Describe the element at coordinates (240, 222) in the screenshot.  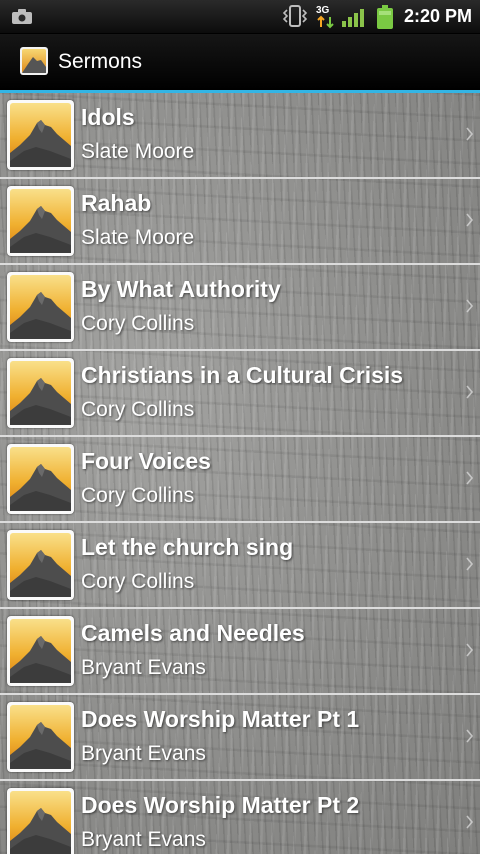
I see `sermon-list-item: Rahab Slate Moore` at that location.